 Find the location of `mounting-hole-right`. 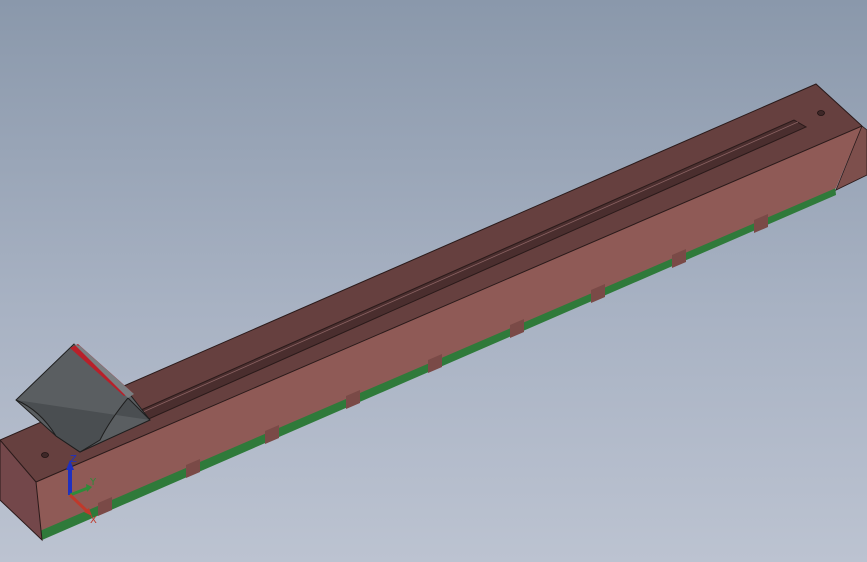

mounting-hole-right is located at coordinates (821, 113).